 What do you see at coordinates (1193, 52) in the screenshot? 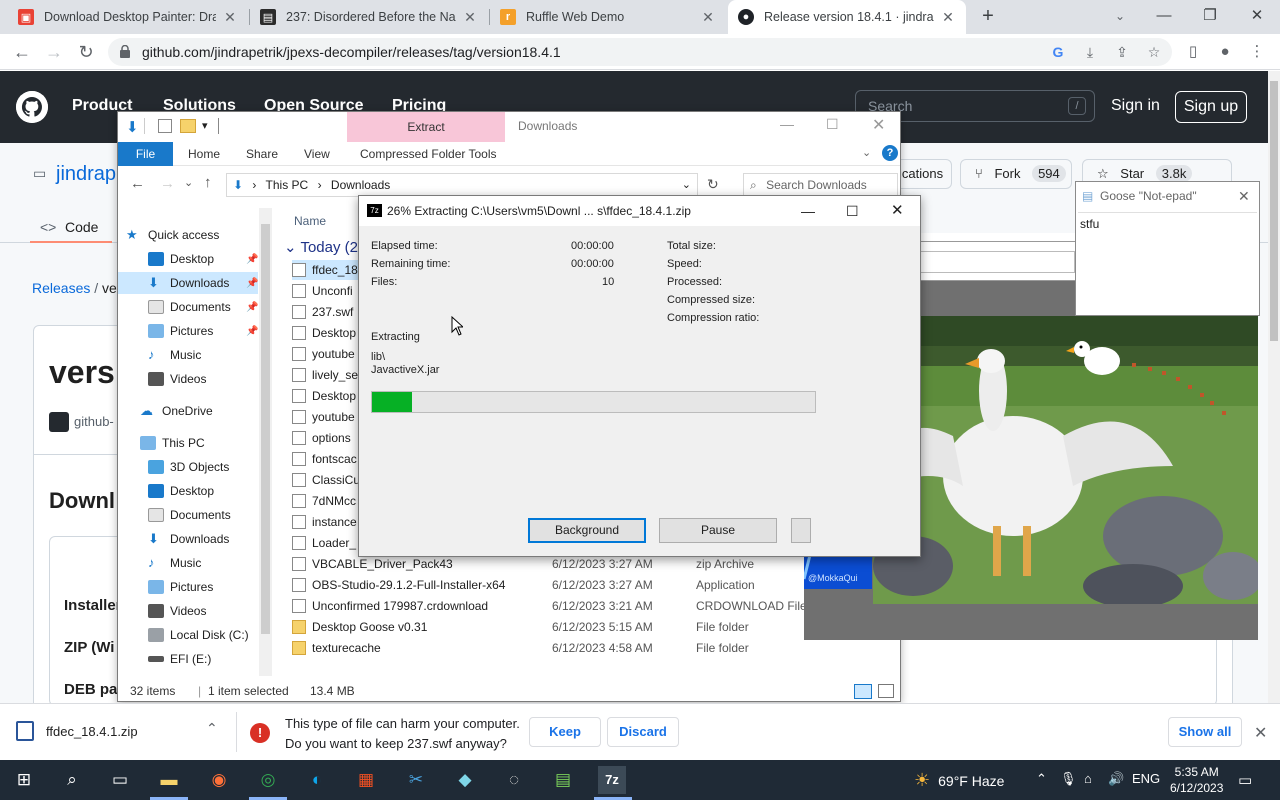
I see `side-panel-icon: ▯` at bounding box center [1193, 52].